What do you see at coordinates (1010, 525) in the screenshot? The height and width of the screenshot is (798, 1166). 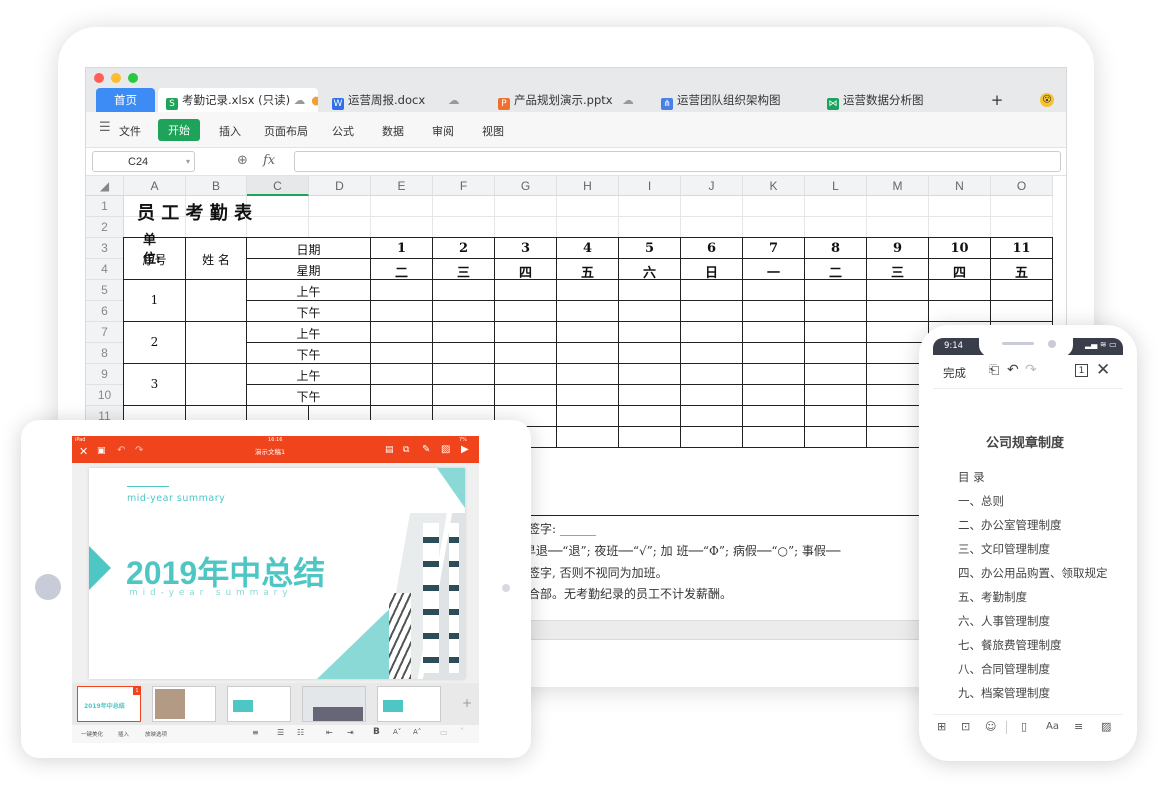 I see `toc-item: 二、办公室管理制度` at bounding box center [1010, 525].